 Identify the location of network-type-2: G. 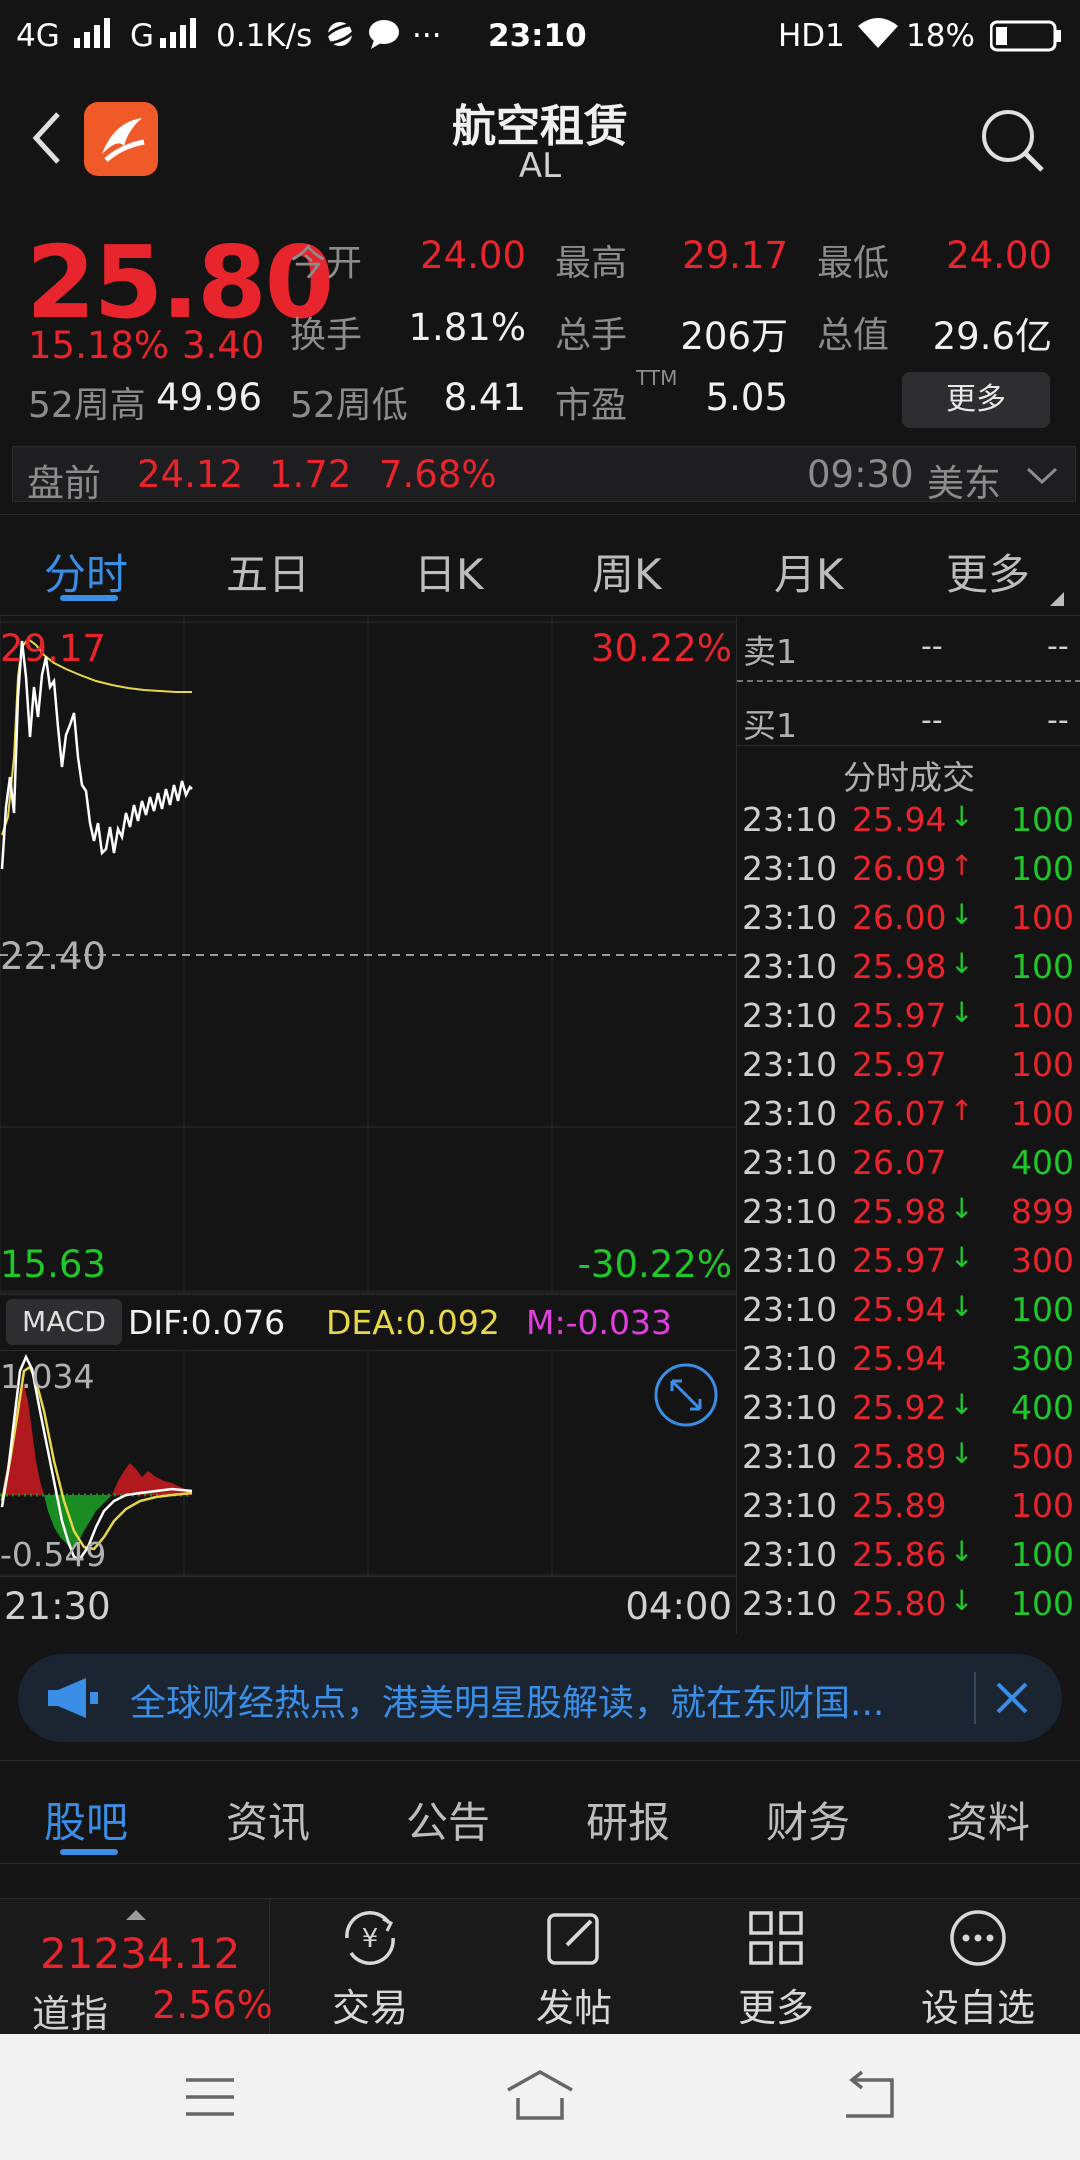
(142, 36).